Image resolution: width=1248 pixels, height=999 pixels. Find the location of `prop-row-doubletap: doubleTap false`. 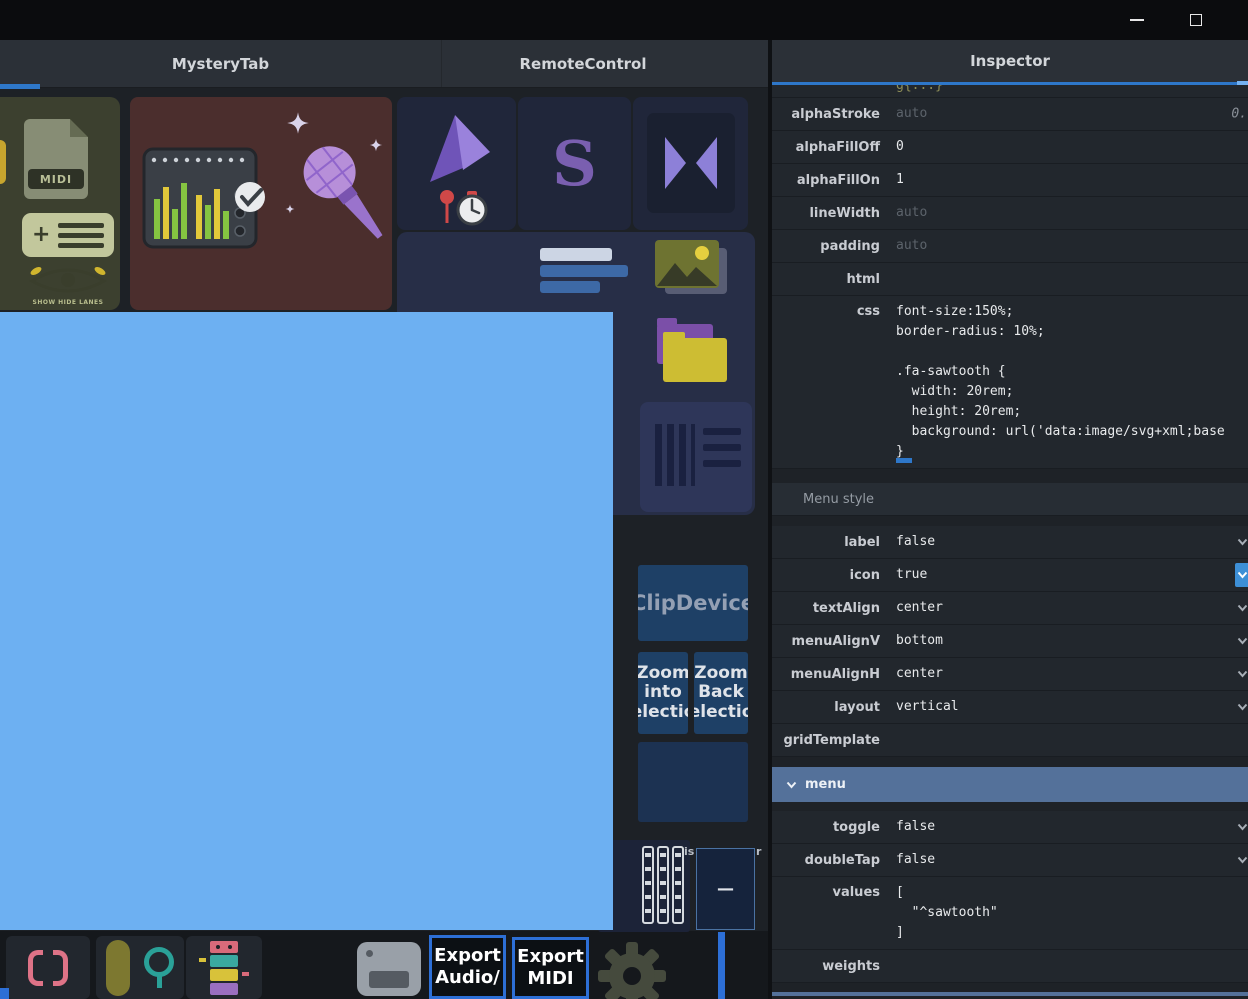

prop-row-doubletap: doubleTap false is located at coordinates (1010, 860).